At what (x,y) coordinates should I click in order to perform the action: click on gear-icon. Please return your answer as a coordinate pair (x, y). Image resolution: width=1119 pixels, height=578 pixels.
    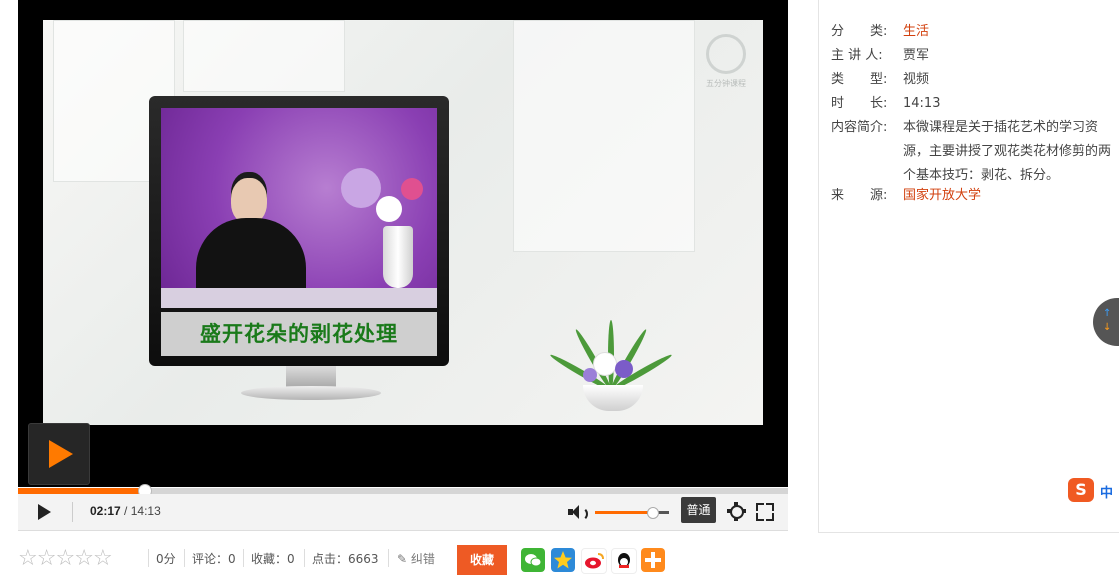
    Looking at the image, I should click on (736, 511).